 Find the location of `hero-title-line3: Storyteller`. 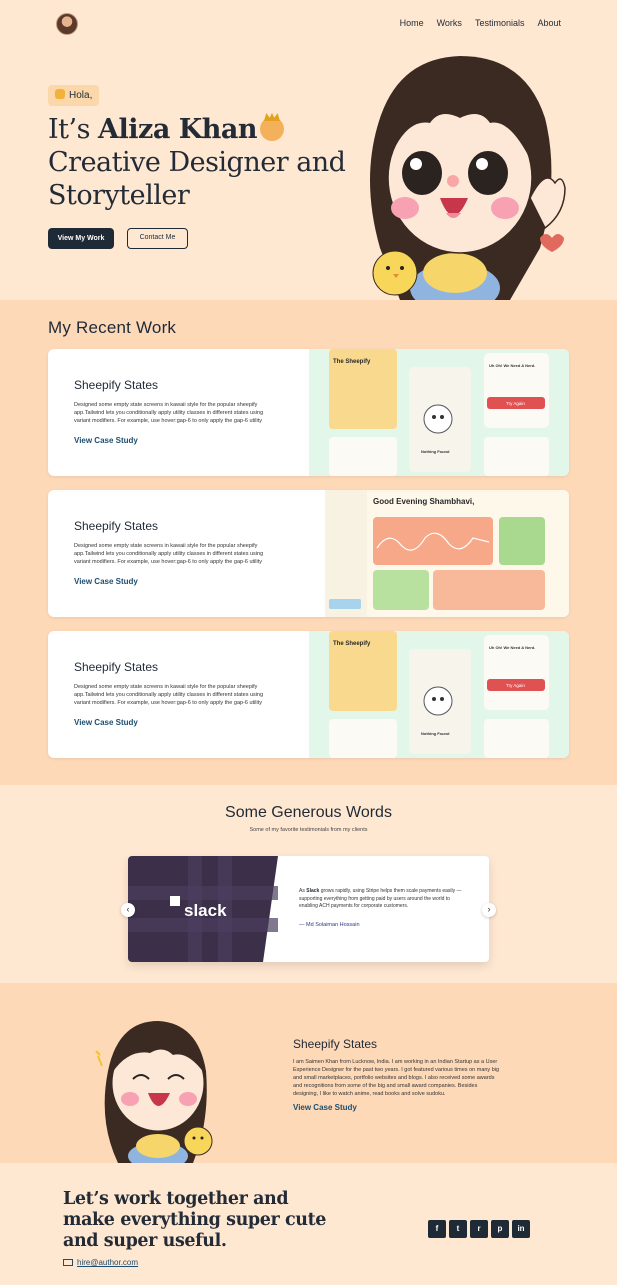

hero-title-line3: Storyteller is located at coordinates (119, 195).